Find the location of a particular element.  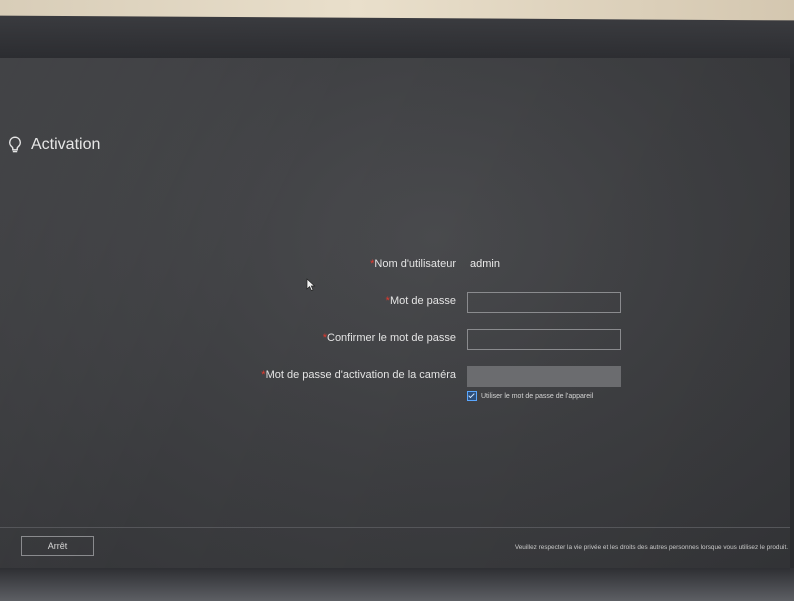

confirm-password-label-text: Confirmer le mot de passe is located at coordinates (391, 338).